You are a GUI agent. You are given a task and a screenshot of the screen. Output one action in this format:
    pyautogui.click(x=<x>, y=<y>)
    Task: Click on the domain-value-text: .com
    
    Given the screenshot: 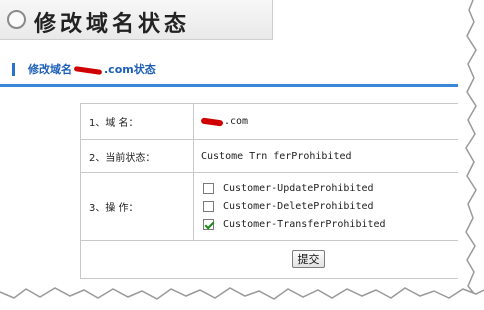 What is the action you would take?
    pyautogui.click(x=236, y=121)
    